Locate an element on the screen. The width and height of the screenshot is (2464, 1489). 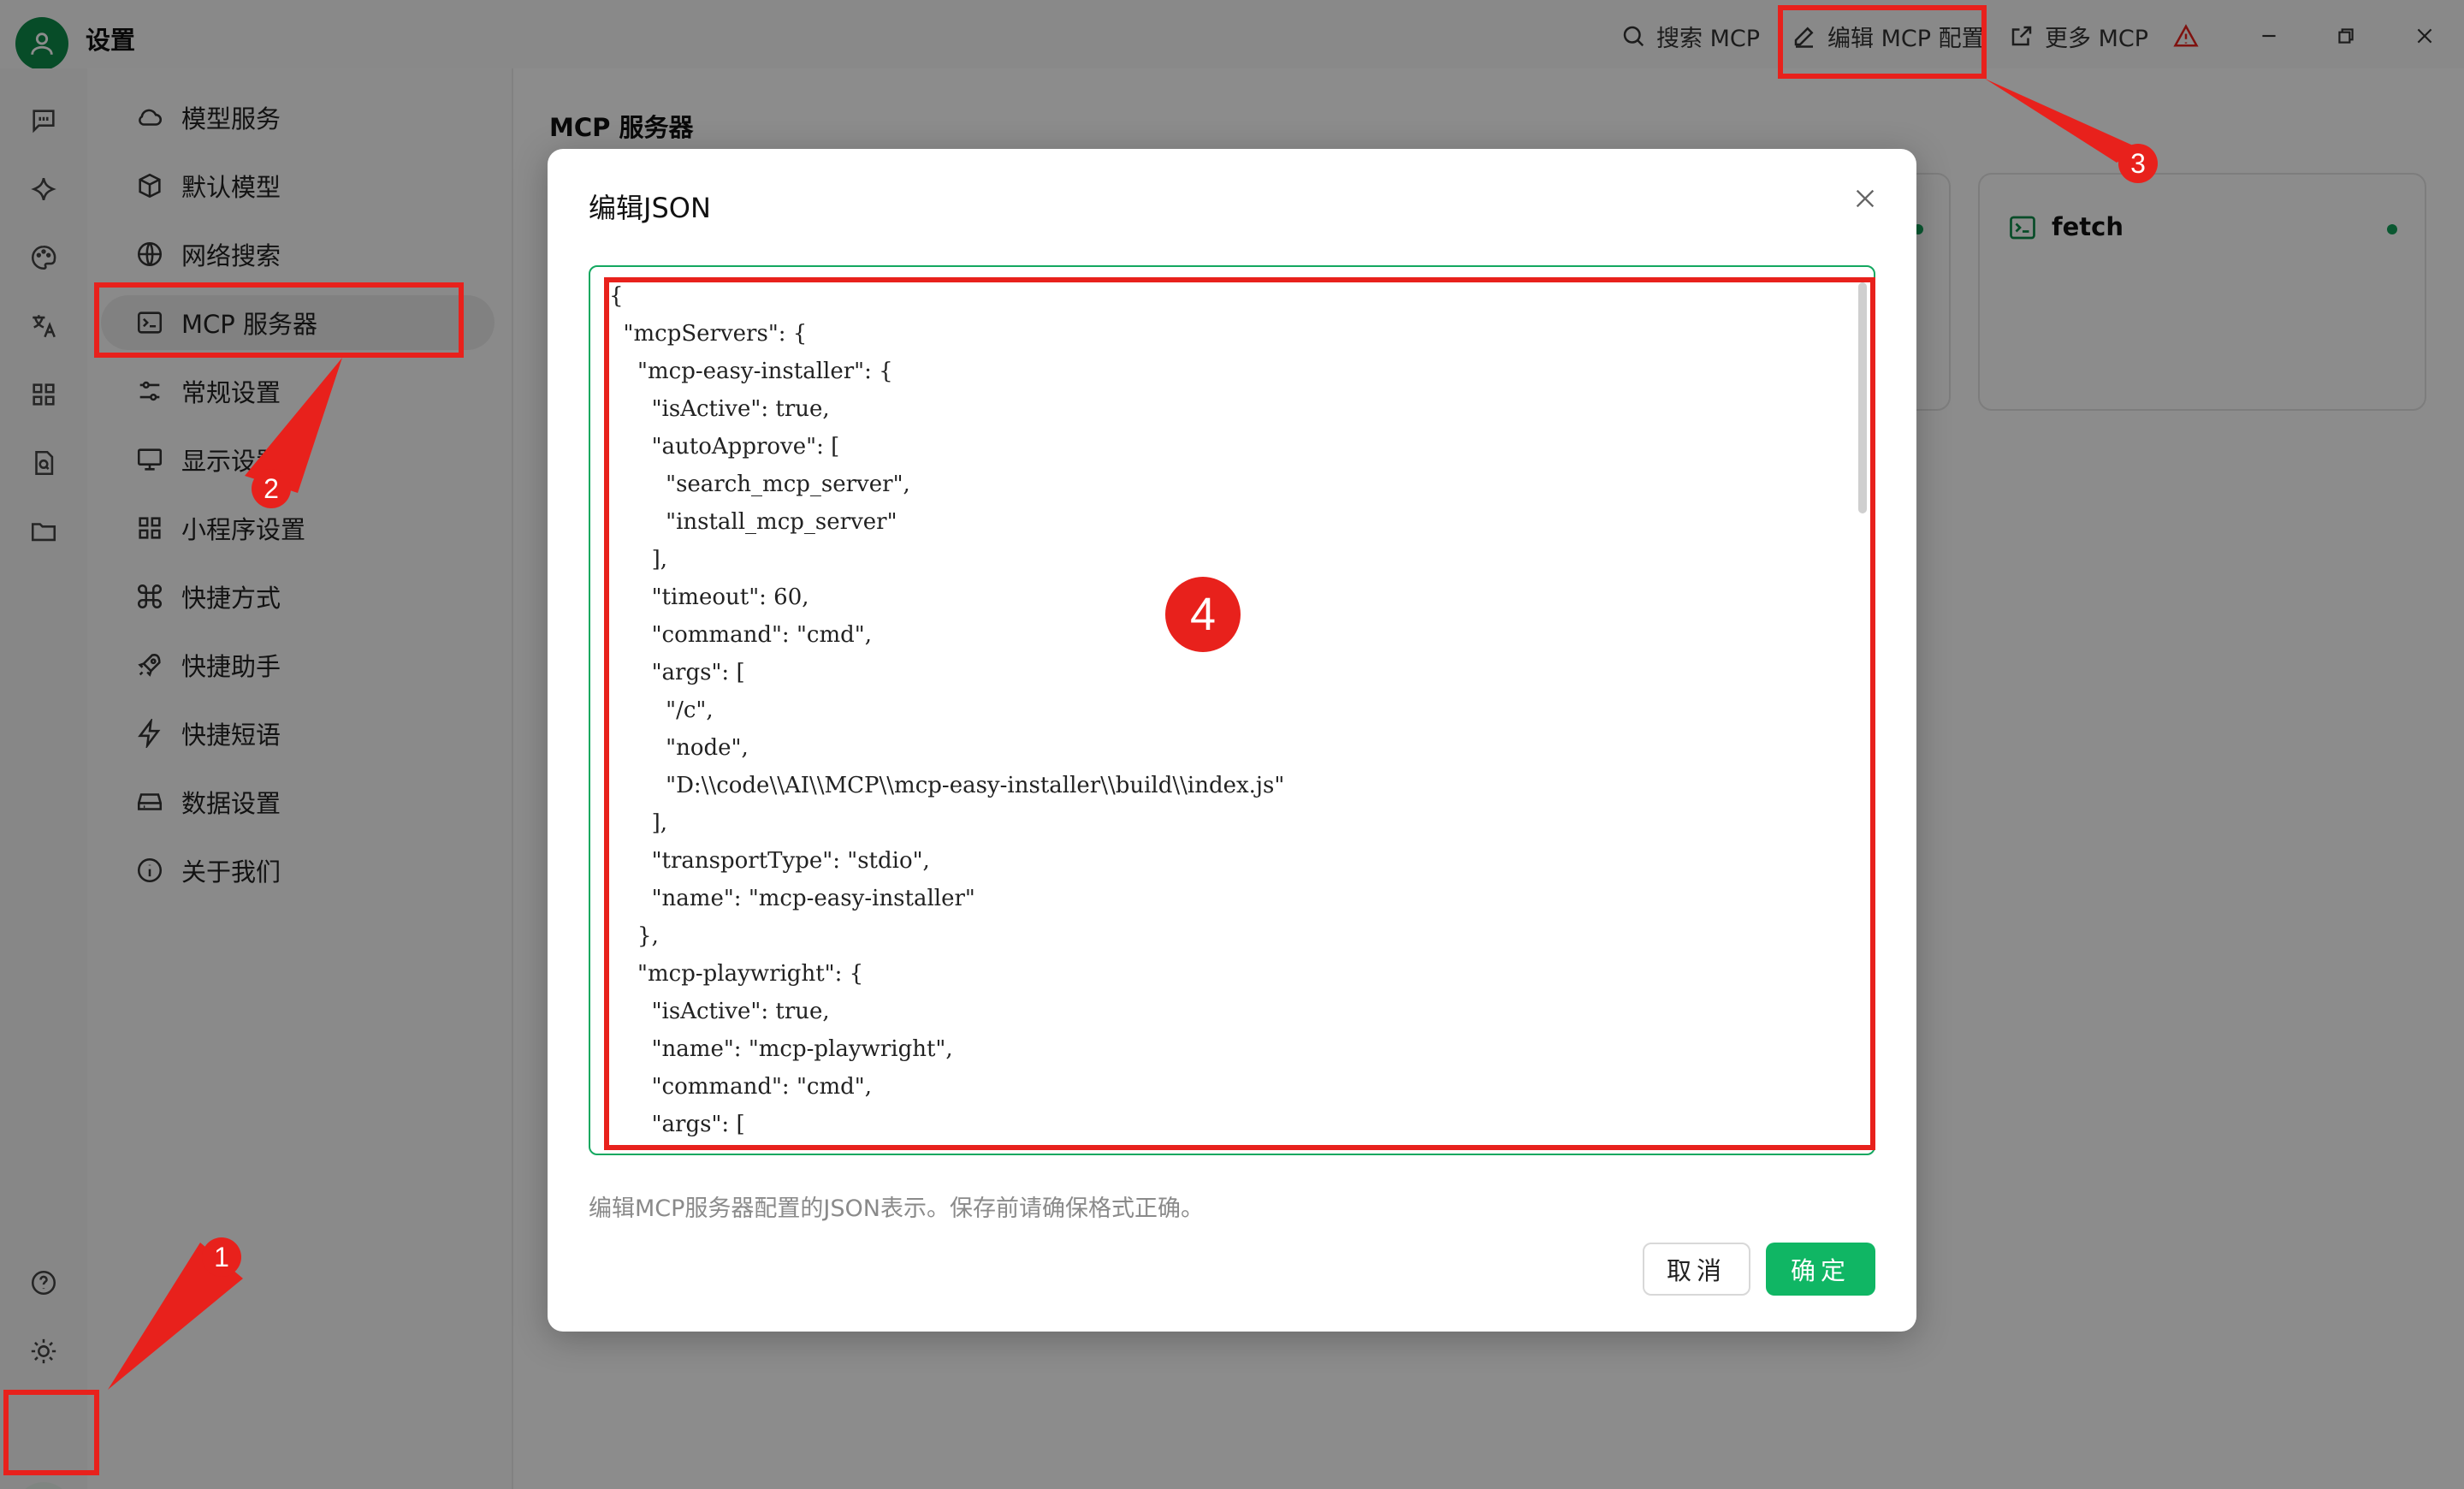
dialog-hint: 编辑MCP服务器配置的JSON表示。保存前请确保格式正确。 is located at coordinates (896, 1208).